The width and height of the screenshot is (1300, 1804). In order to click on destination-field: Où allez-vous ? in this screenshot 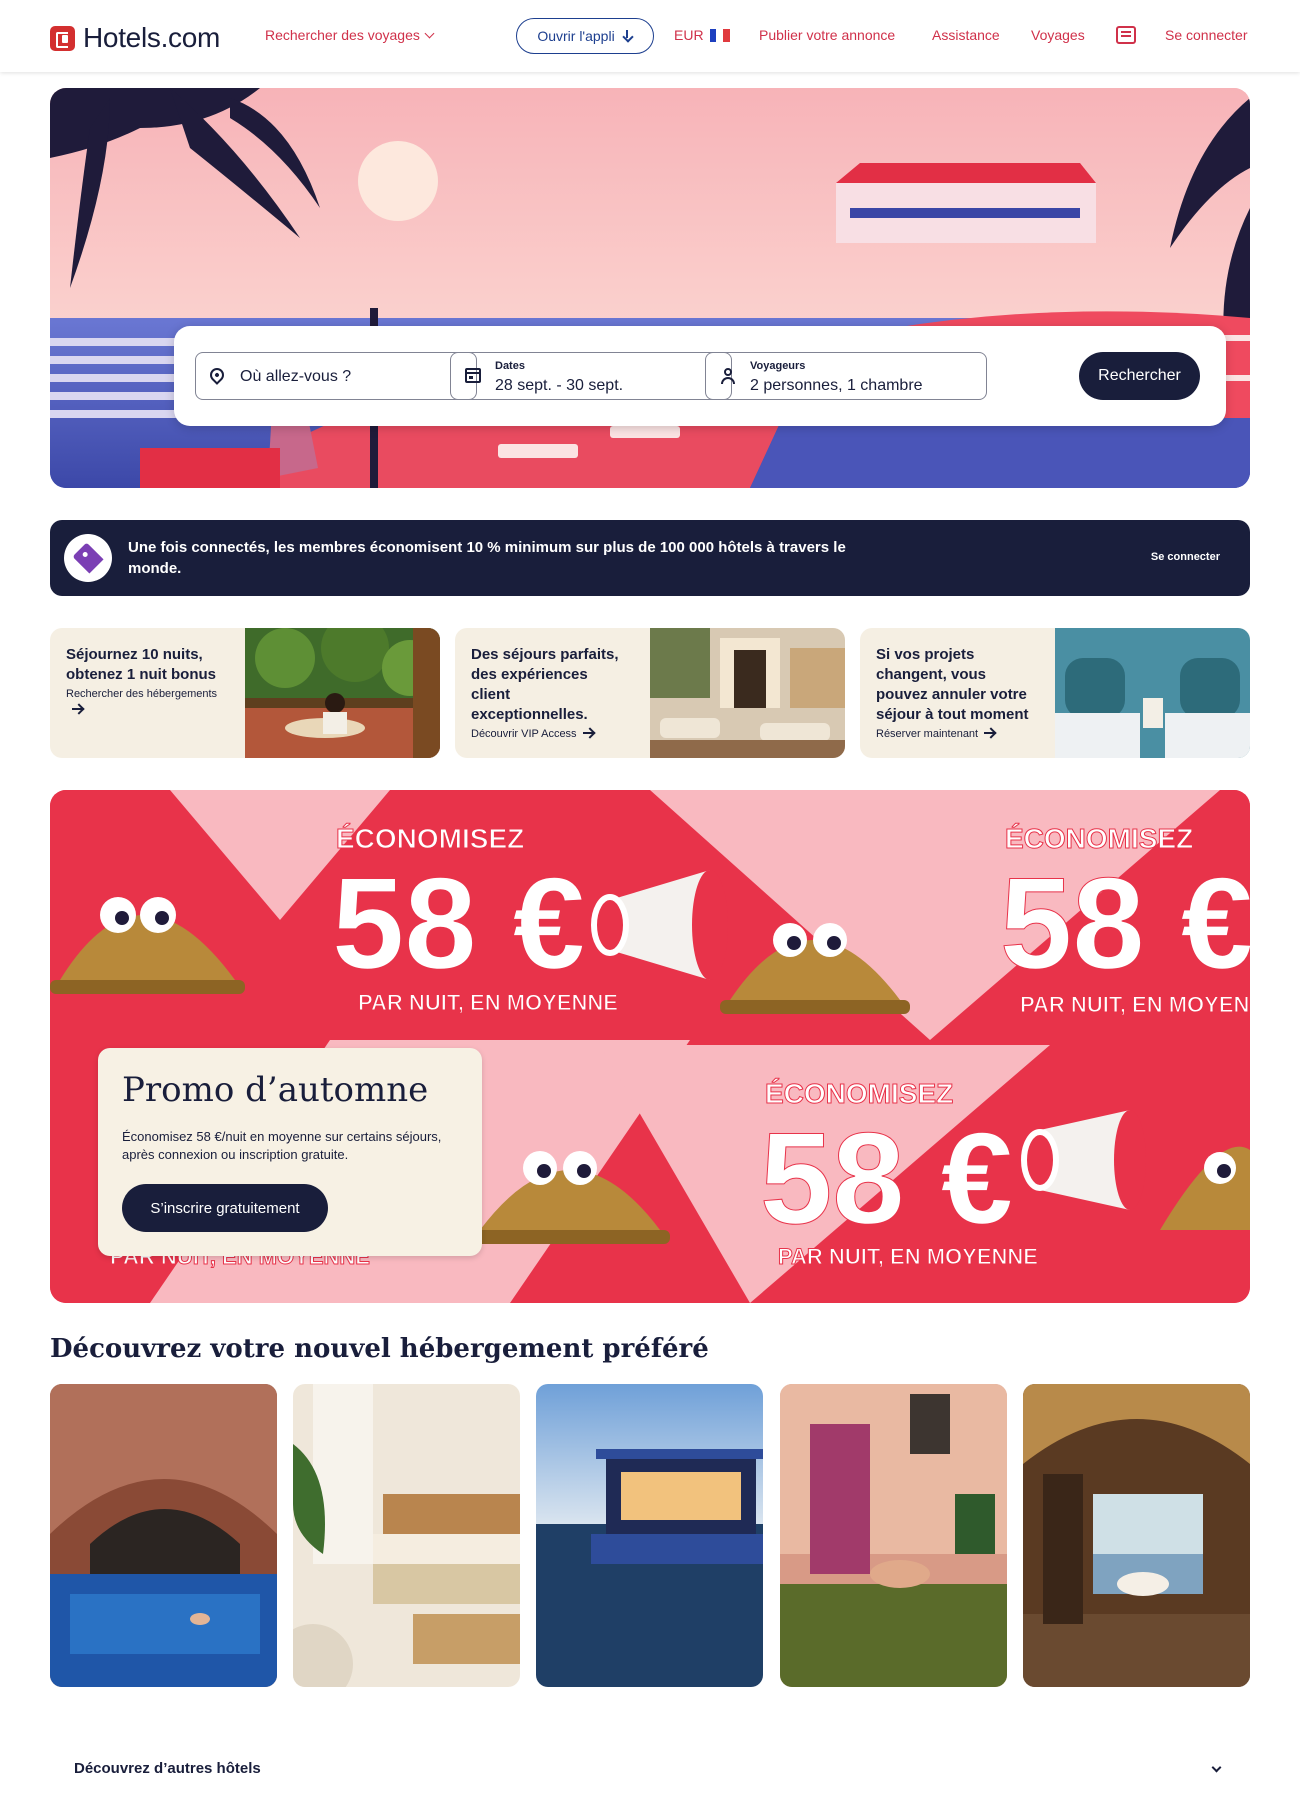, I will do `click(336, 376)`.